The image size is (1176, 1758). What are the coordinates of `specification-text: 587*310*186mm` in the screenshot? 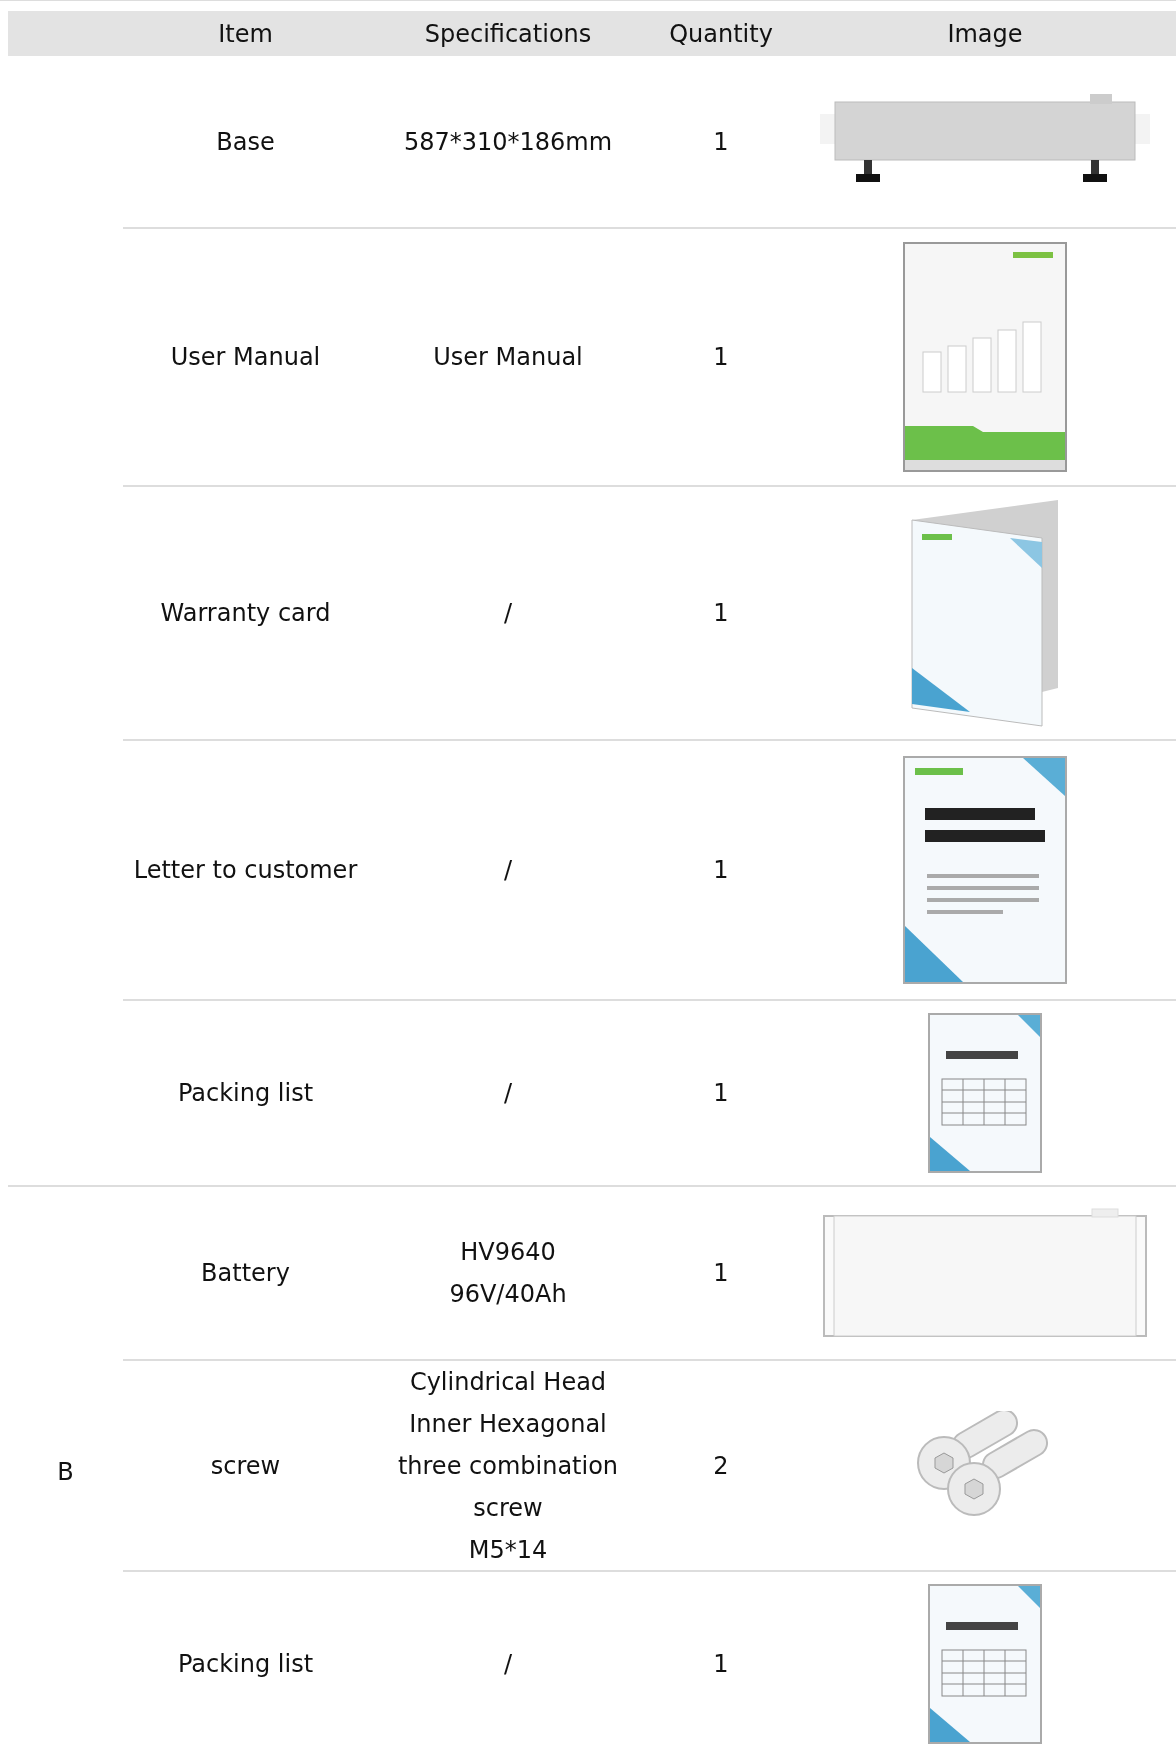 It's located at (508, 142).